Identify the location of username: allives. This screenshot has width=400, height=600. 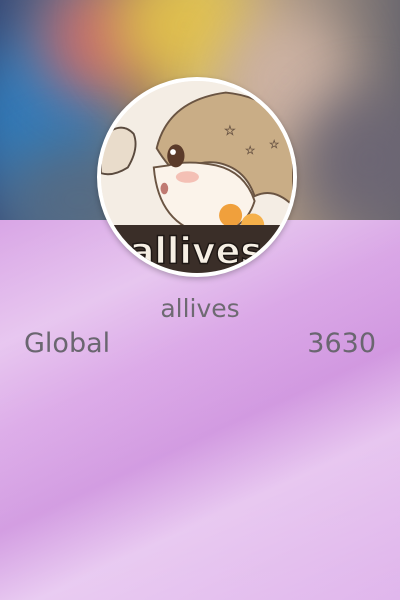
(200, 308).